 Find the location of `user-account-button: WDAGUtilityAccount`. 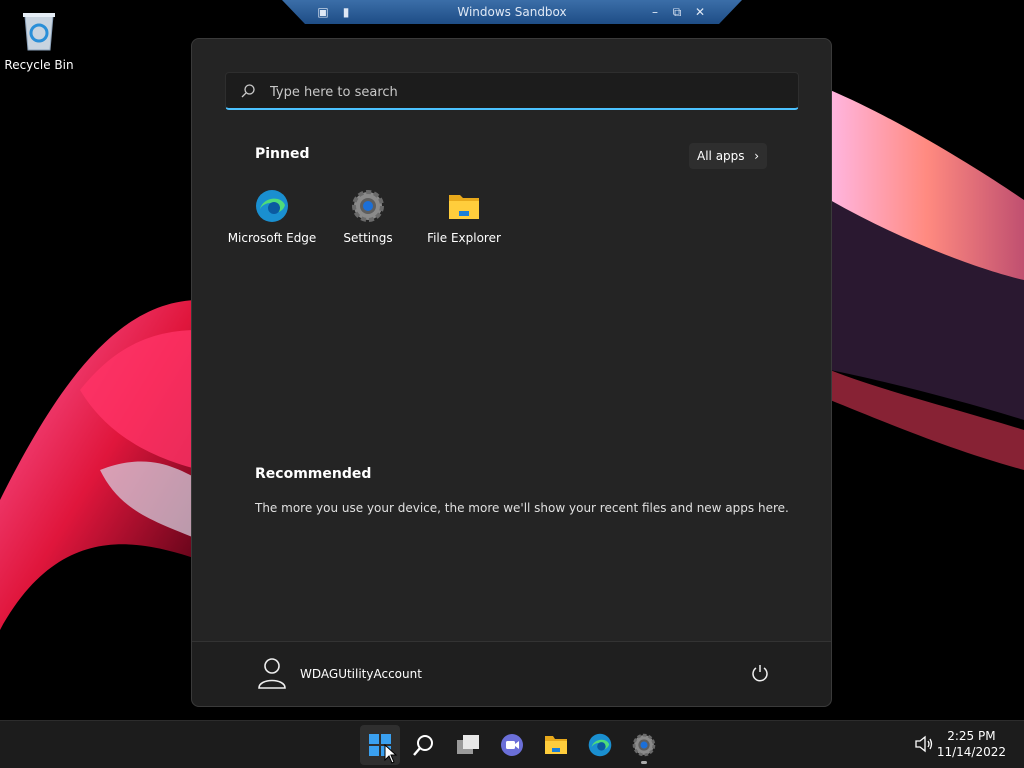

user-account-button: WDAGUtilityAccount is located at coordinates (339, 675).